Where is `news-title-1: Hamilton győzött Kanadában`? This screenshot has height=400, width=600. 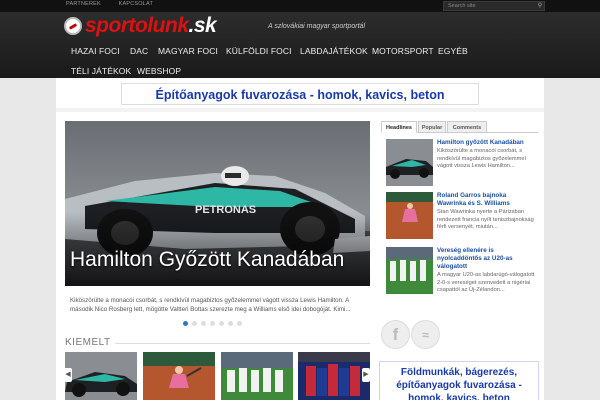 news-title-1: Hamilton győzött Kanadában is located at coordinates (487, 143).